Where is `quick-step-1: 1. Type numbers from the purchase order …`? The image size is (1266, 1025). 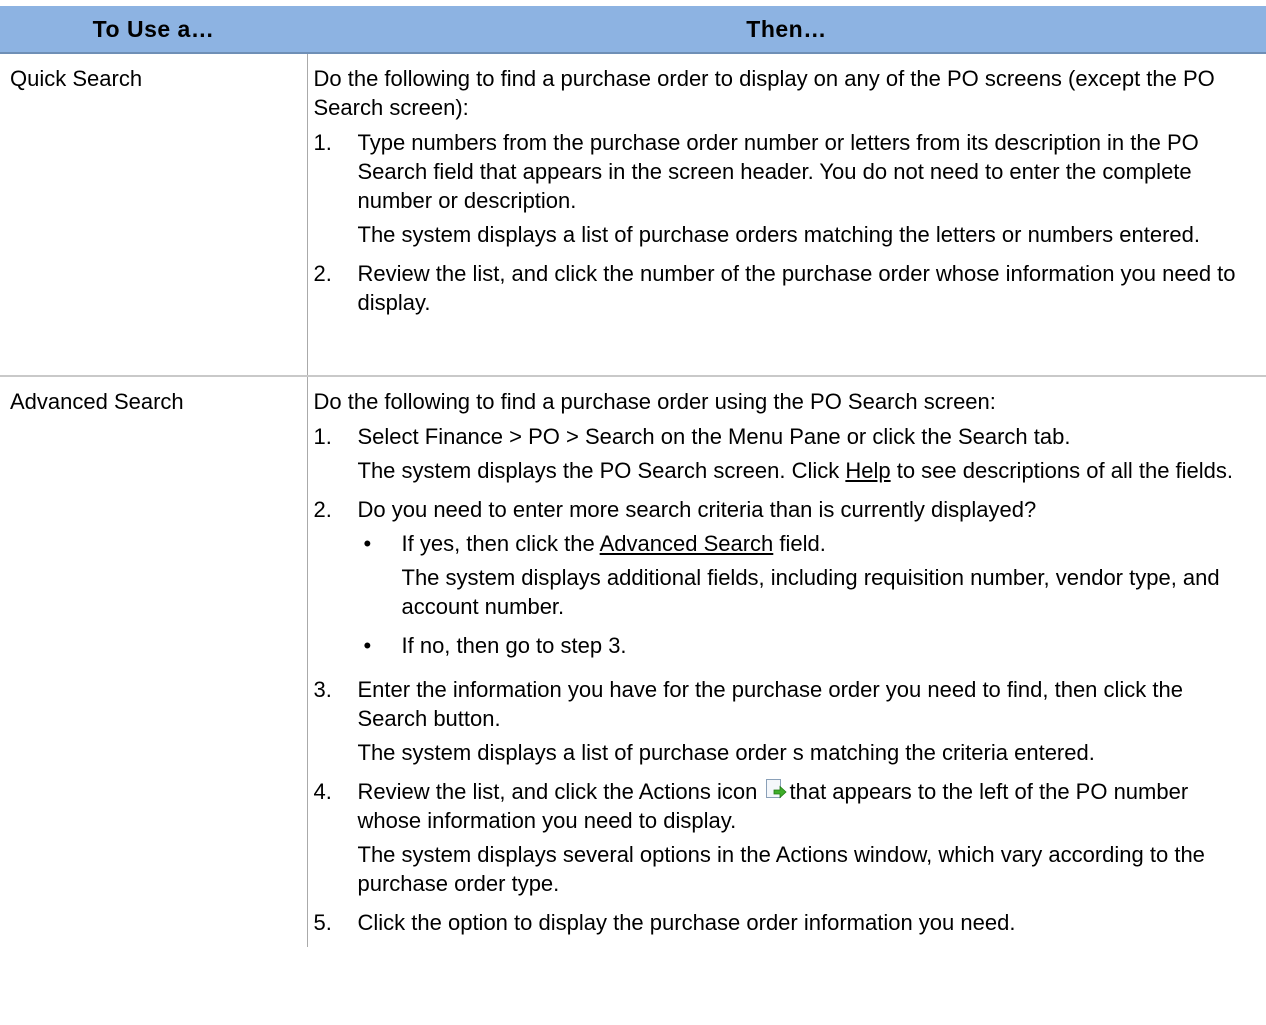
quick-step-1: 1. Type numbers from the purchase order … is located at coordinates (784, 191).